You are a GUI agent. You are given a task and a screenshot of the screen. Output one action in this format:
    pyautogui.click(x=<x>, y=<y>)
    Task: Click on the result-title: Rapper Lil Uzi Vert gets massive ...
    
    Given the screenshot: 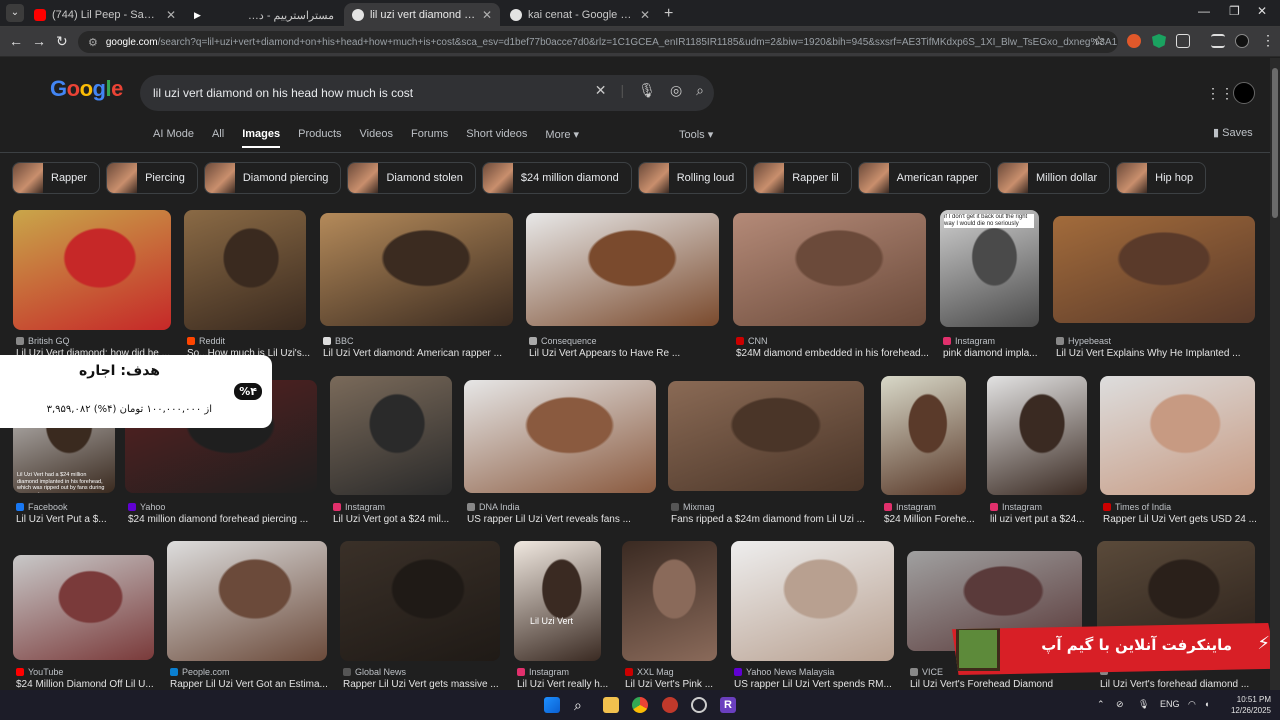 What is the action you would take?
    pyautogui.click(x=433, y=684)
    